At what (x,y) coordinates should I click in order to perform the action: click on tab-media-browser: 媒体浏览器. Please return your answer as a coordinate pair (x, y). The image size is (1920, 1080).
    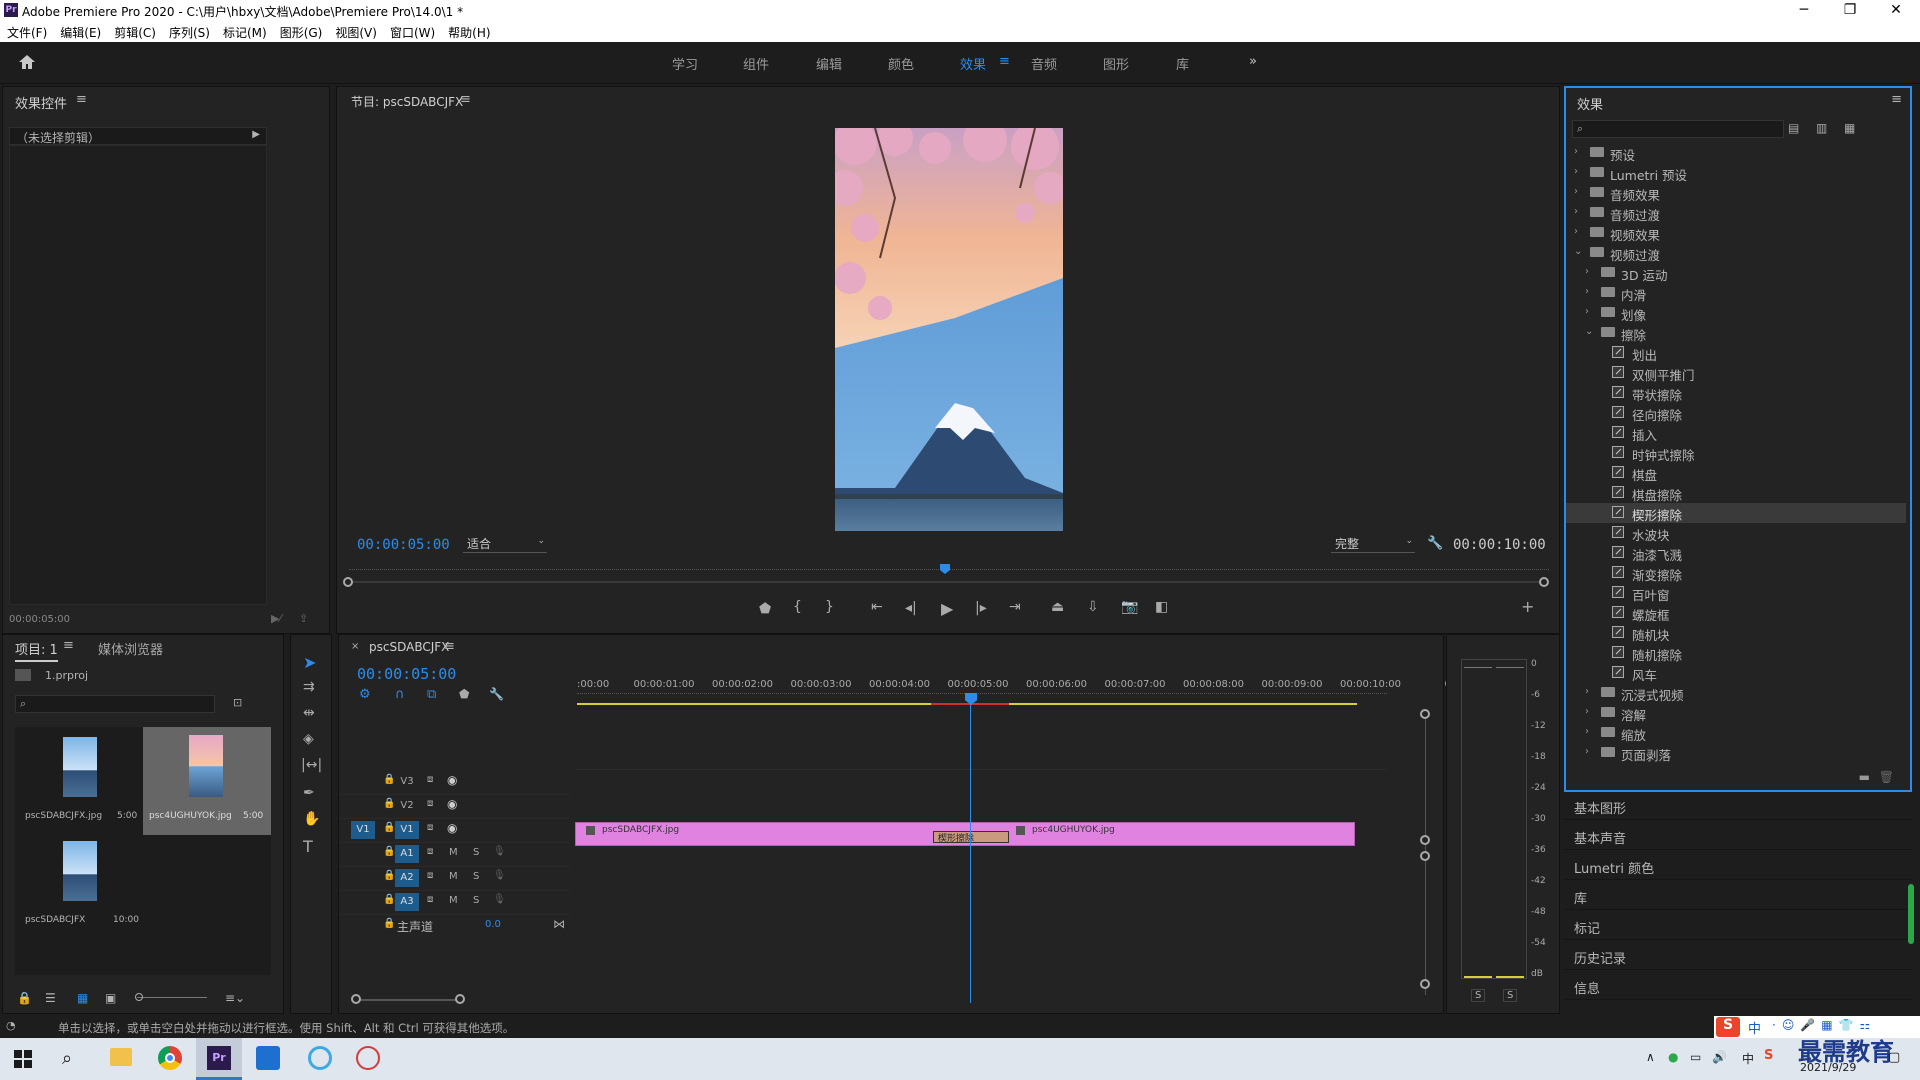
    Looking at the image, I should click on (130, 648).